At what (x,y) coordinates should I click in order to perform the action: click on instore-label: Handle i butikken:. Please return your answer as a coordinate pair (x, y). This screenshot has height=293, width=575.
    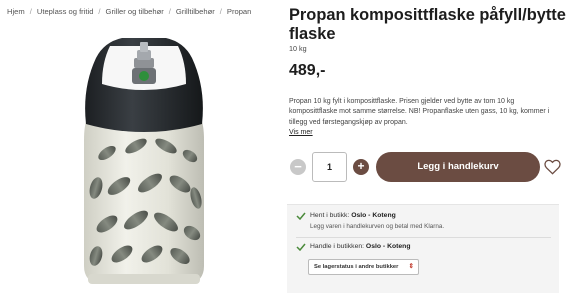
    Looking at the image, I should click on (337, 246).